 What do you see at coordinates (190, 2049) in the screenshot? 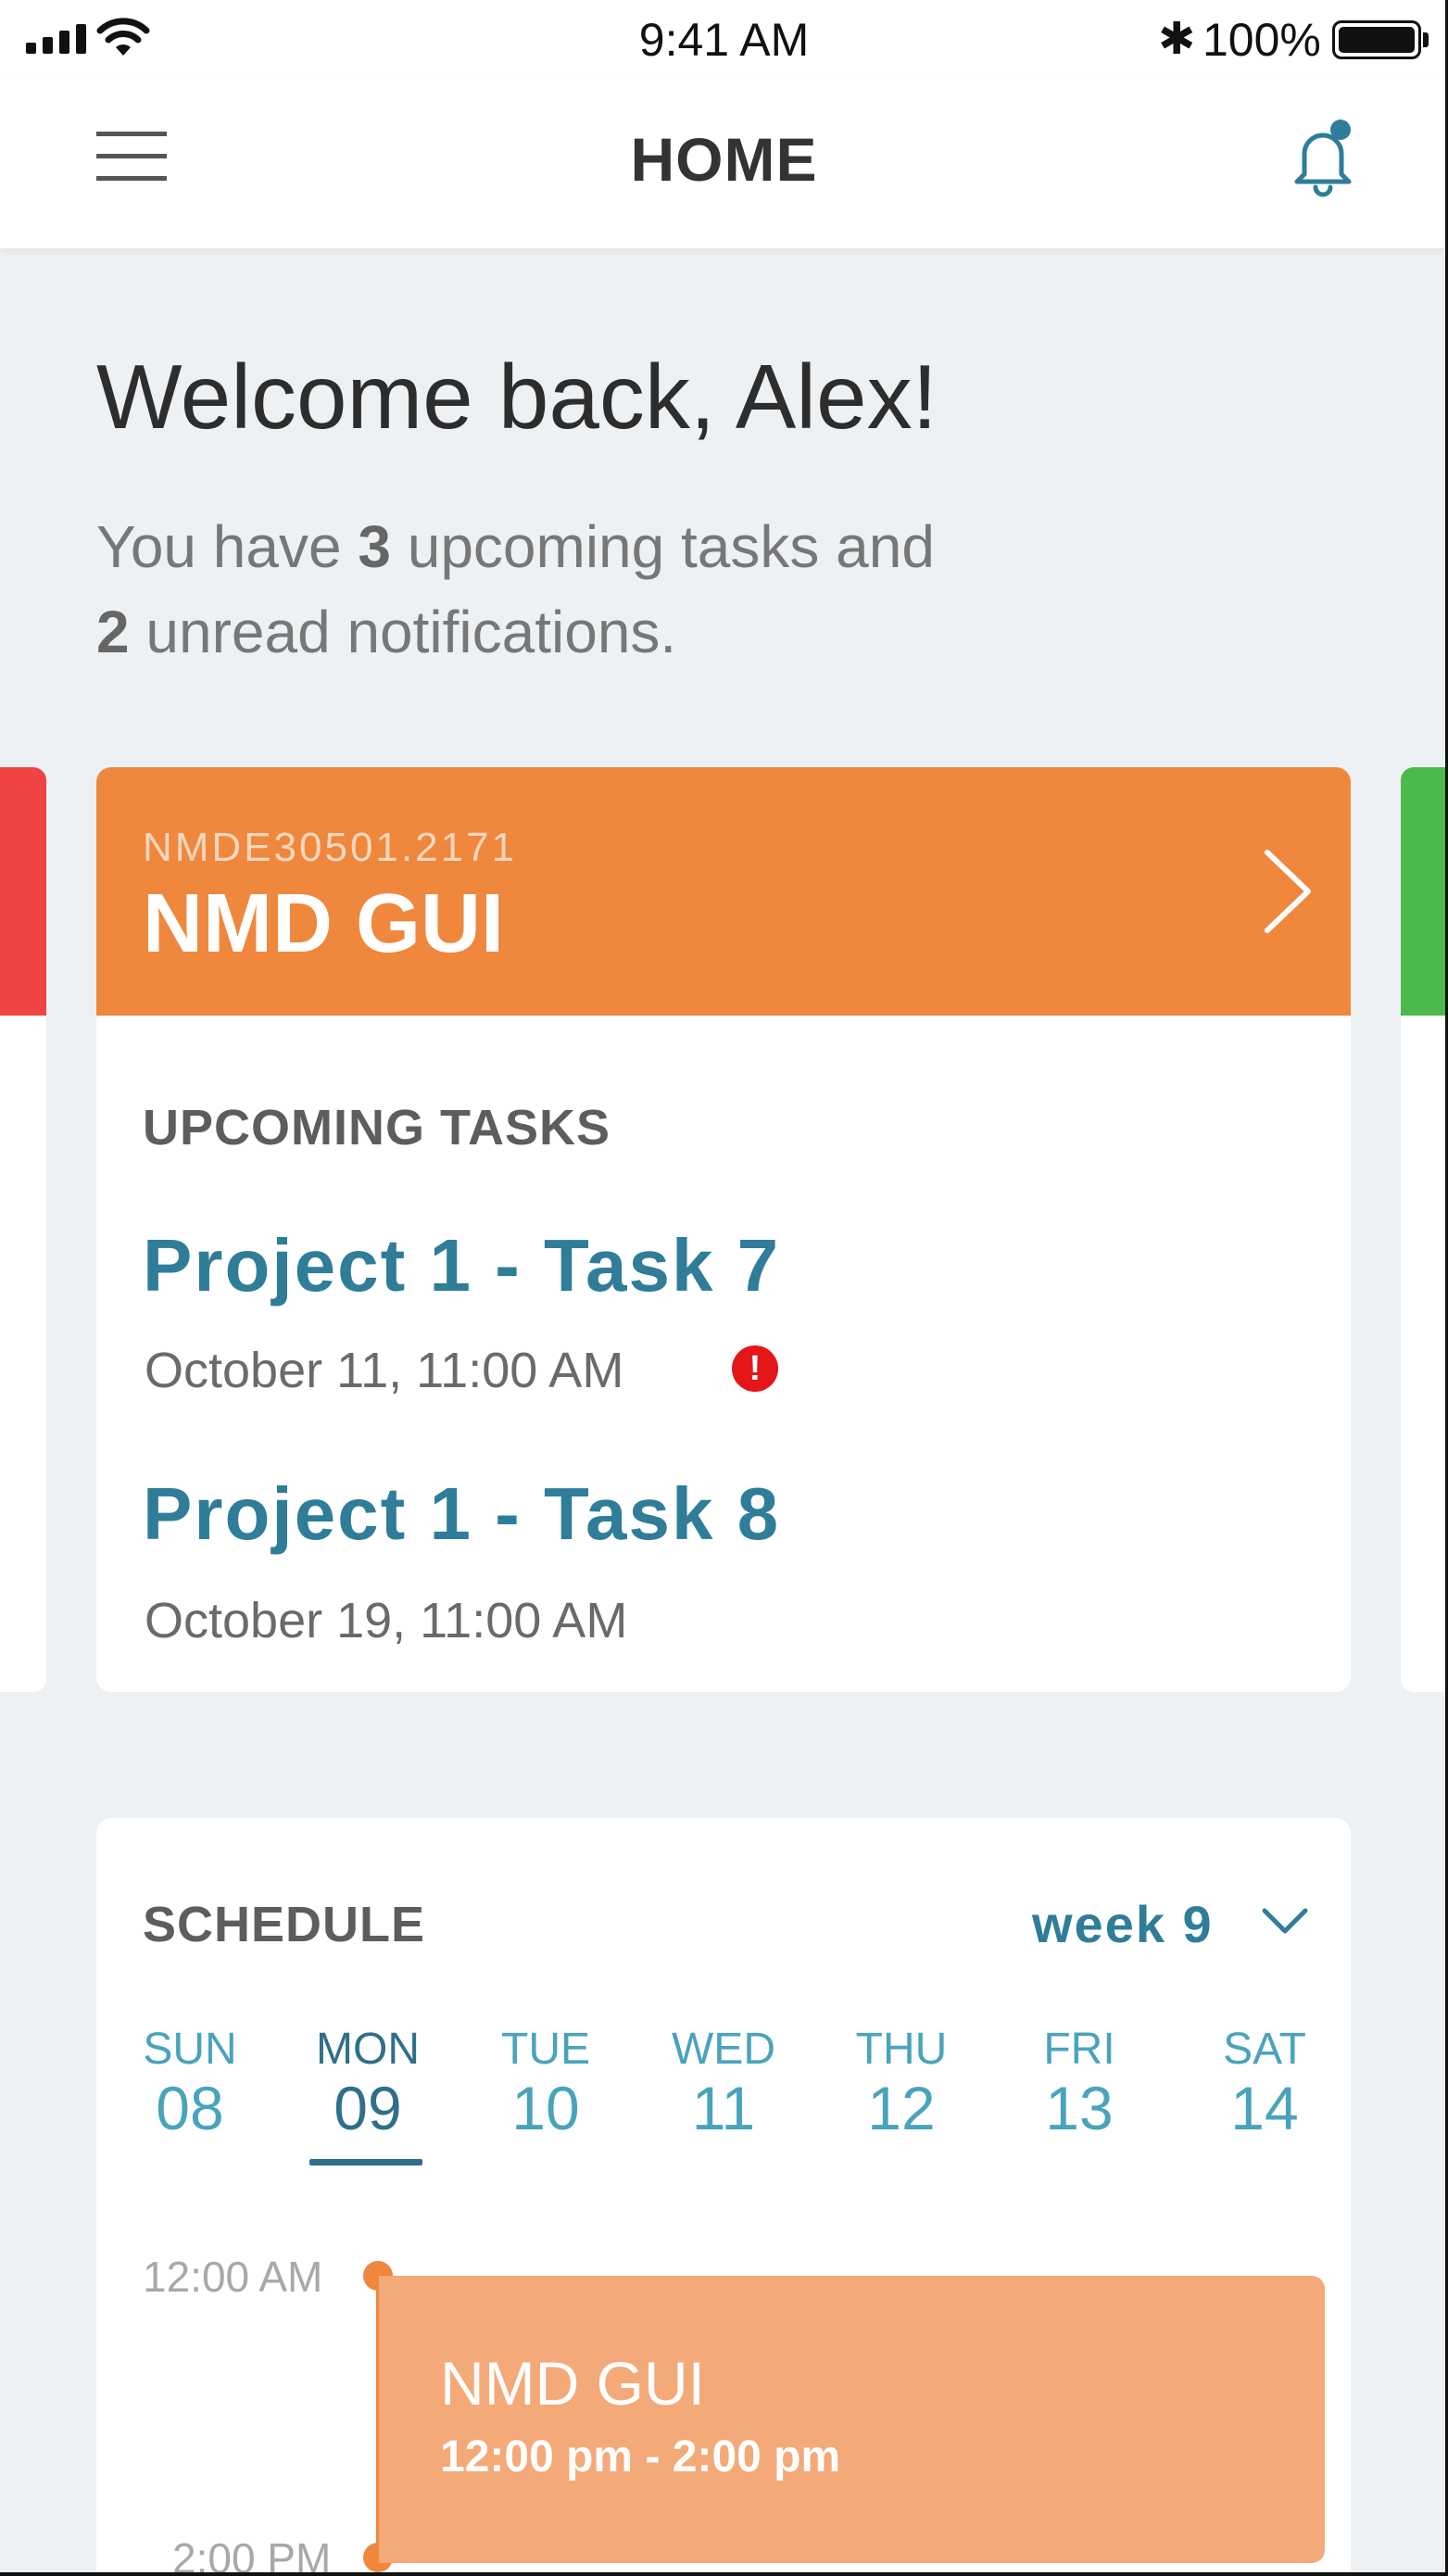
I see `day-name: SUN` at bounding box center [190, 2049].